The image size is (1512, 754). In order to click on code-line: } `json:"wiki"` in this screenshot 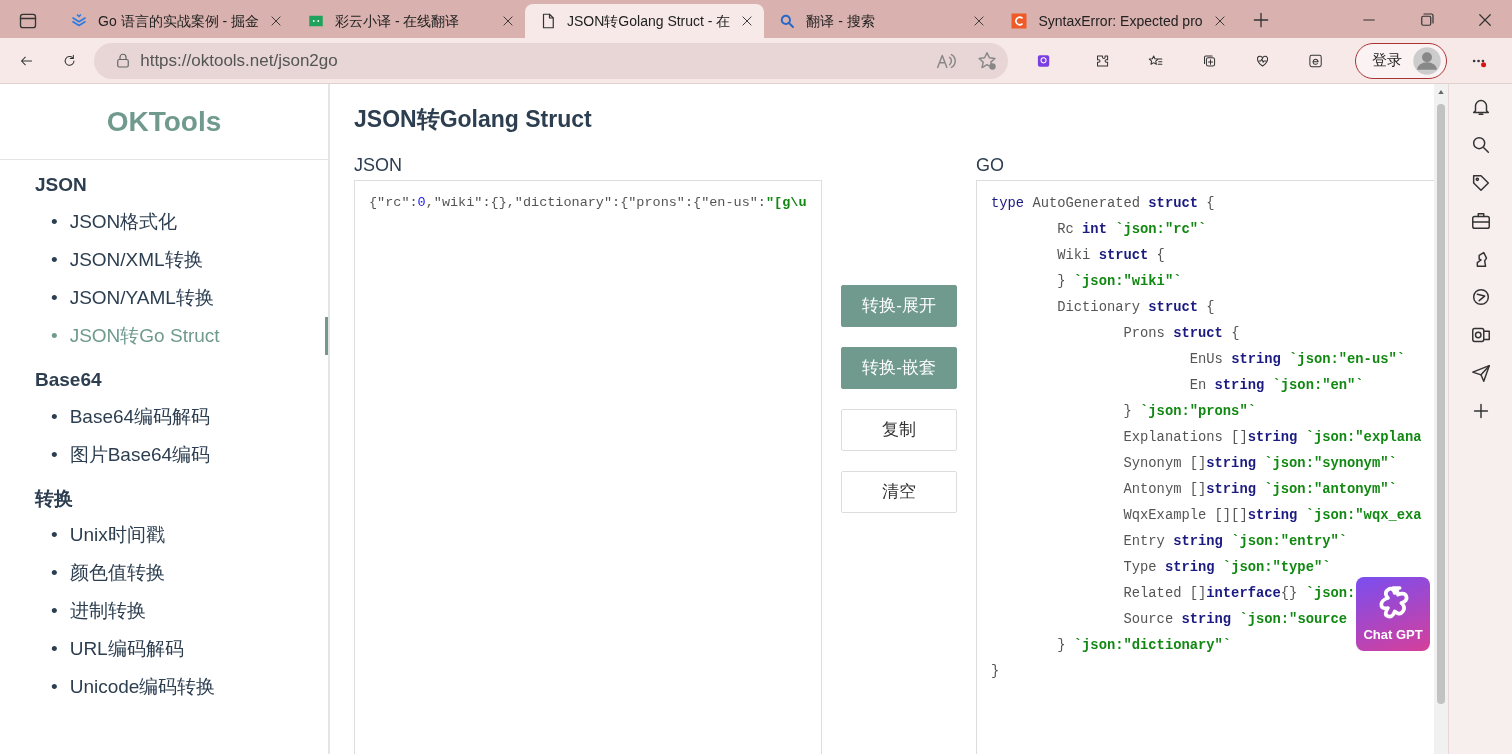, I will do `click(1119, 281)`.